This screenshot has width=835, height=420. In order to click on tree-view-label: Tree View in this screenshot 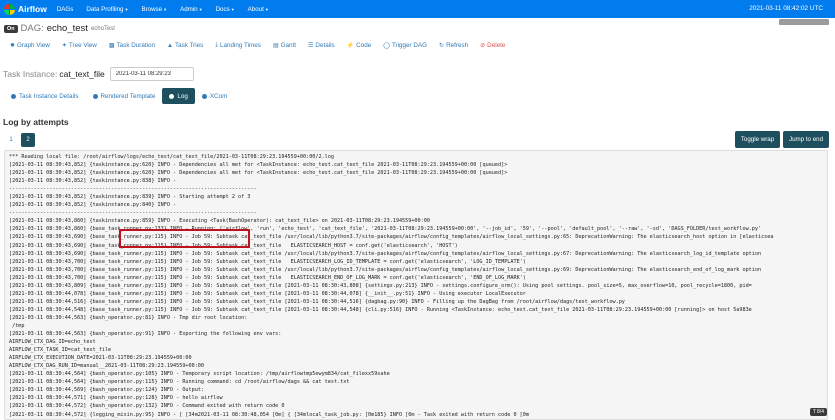, I will do `click(82, 45)`.